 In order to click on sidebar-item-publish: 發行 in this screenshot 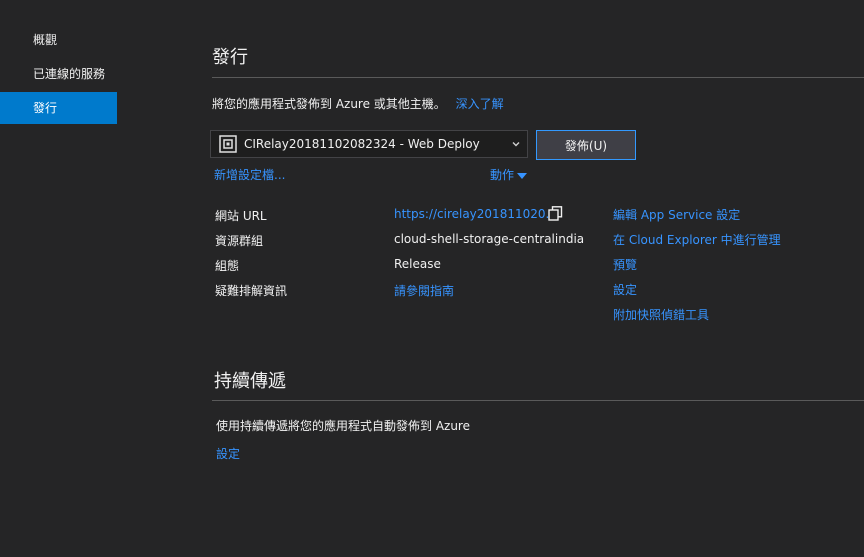, I will do `click(58, 108)`.